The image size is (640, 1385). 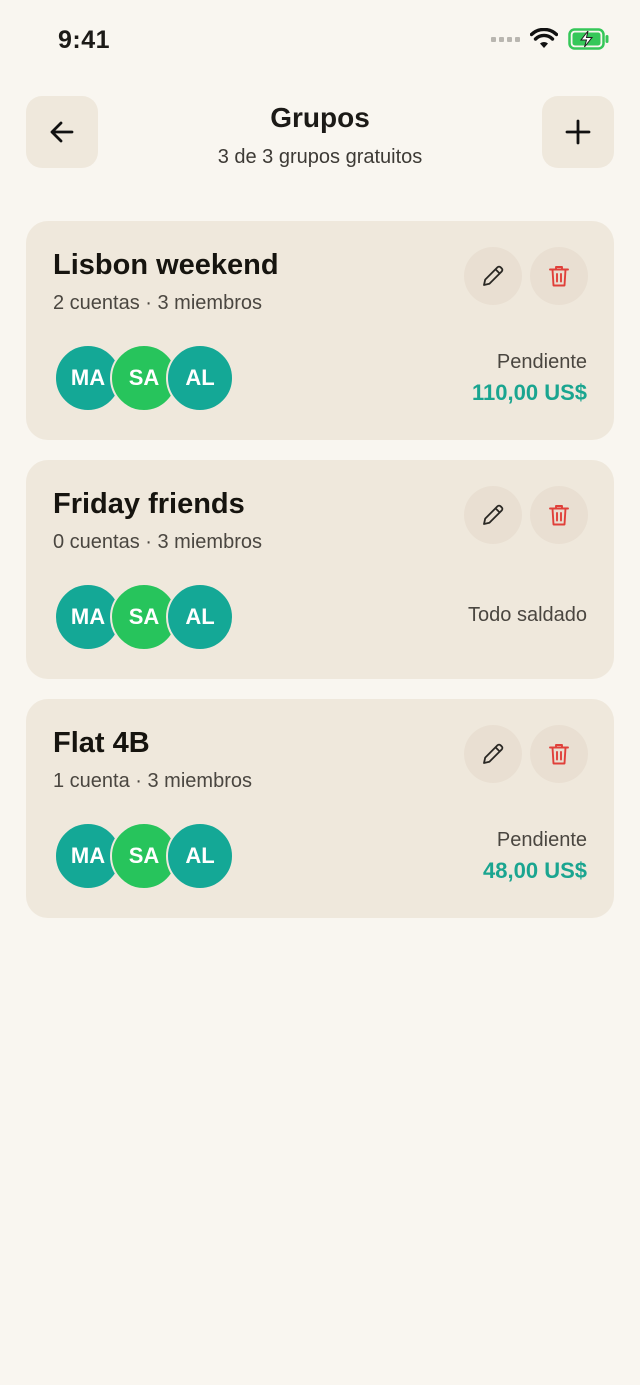 What do you see at coordinates (320, 133) in the screenshot?
I see `header: Grupos 3 de 3 grupos gratuitos` at bounding box center [320, 133].